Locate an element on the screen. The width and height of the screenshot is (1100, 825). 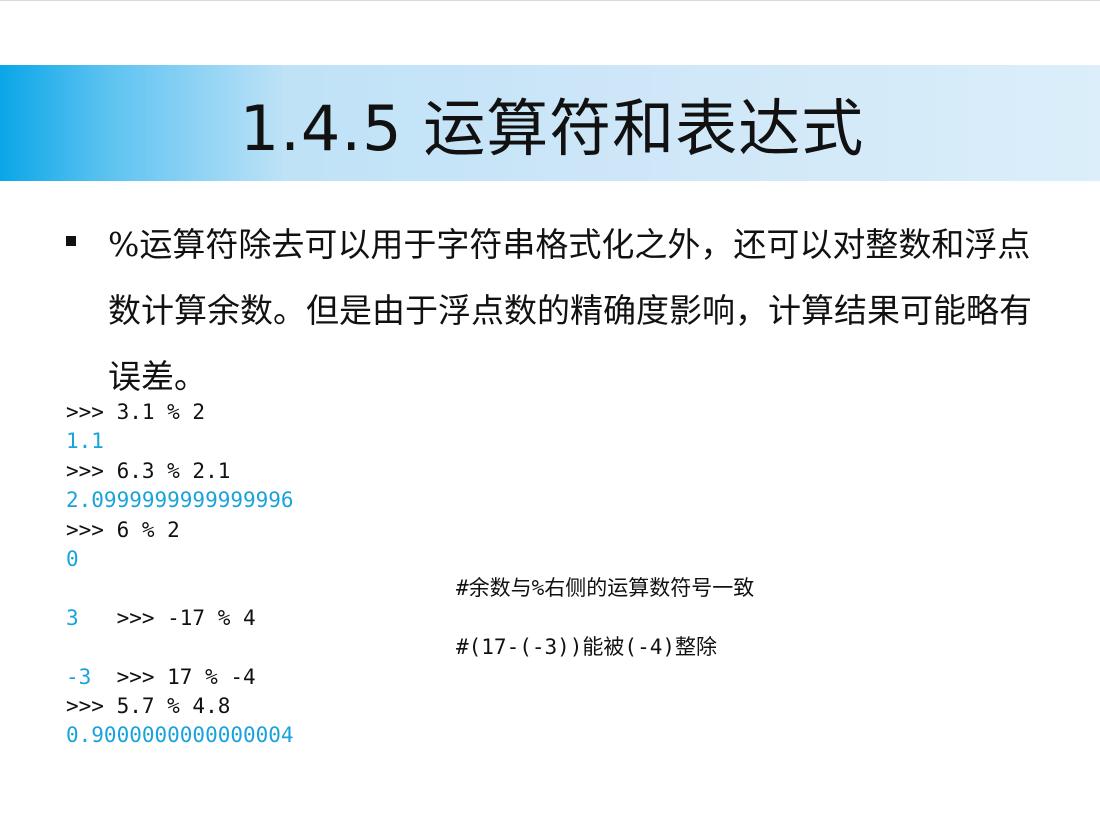
code-comment: #余数与%右侧的运算数符号一致 is located at coordinates (605, 588).